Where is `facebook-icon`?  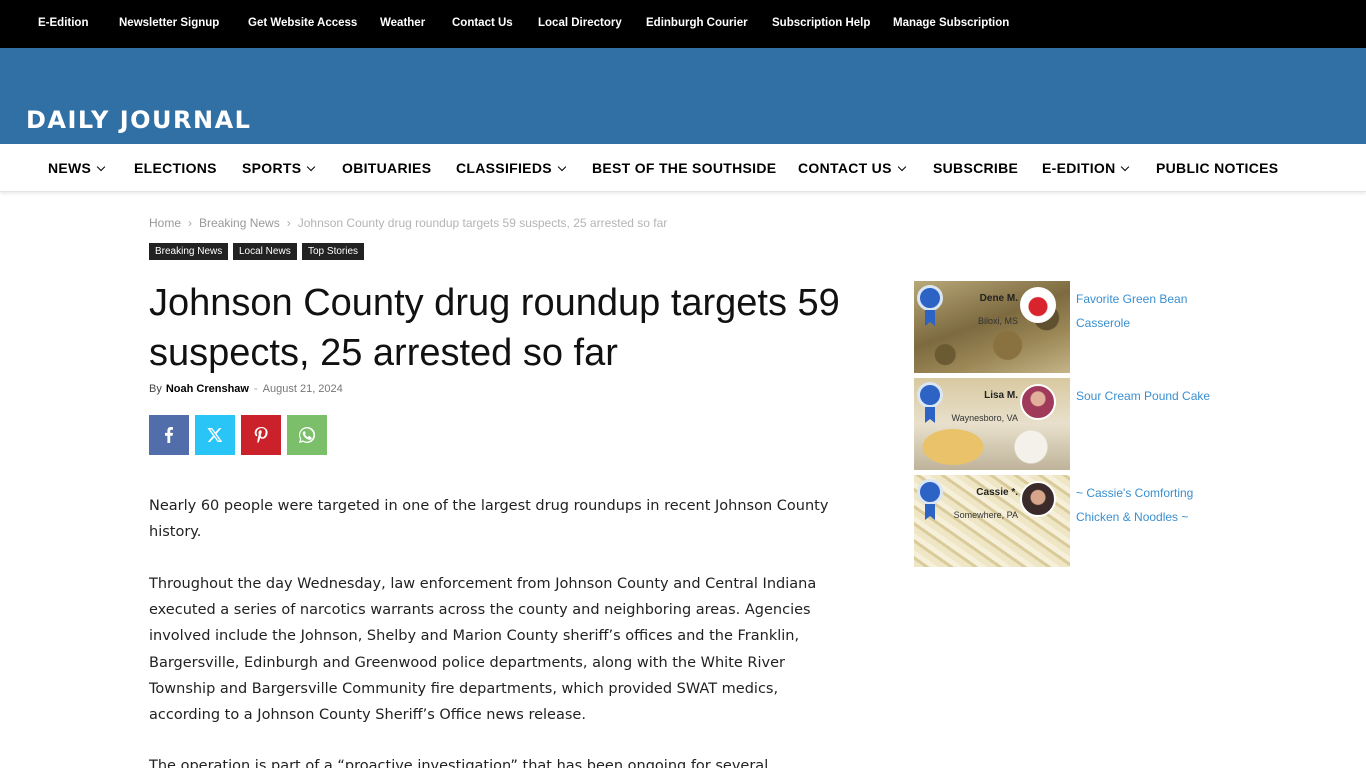
facebook-icon is located at coordinates (169, 435).